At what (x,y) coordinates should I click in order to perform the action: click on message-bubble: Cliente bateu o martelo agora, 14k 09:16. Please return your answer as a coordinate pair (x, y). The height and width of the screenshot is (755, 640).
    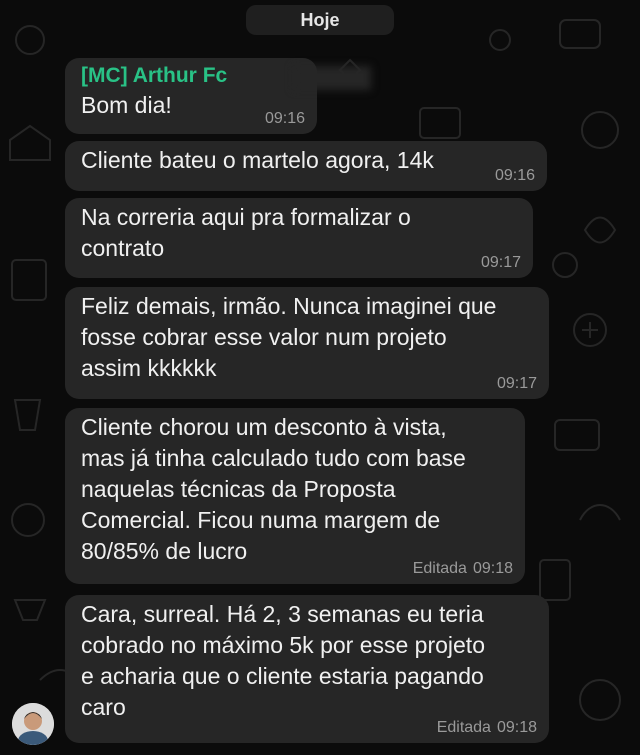
    Looking at the image, I should click on (306, 166).